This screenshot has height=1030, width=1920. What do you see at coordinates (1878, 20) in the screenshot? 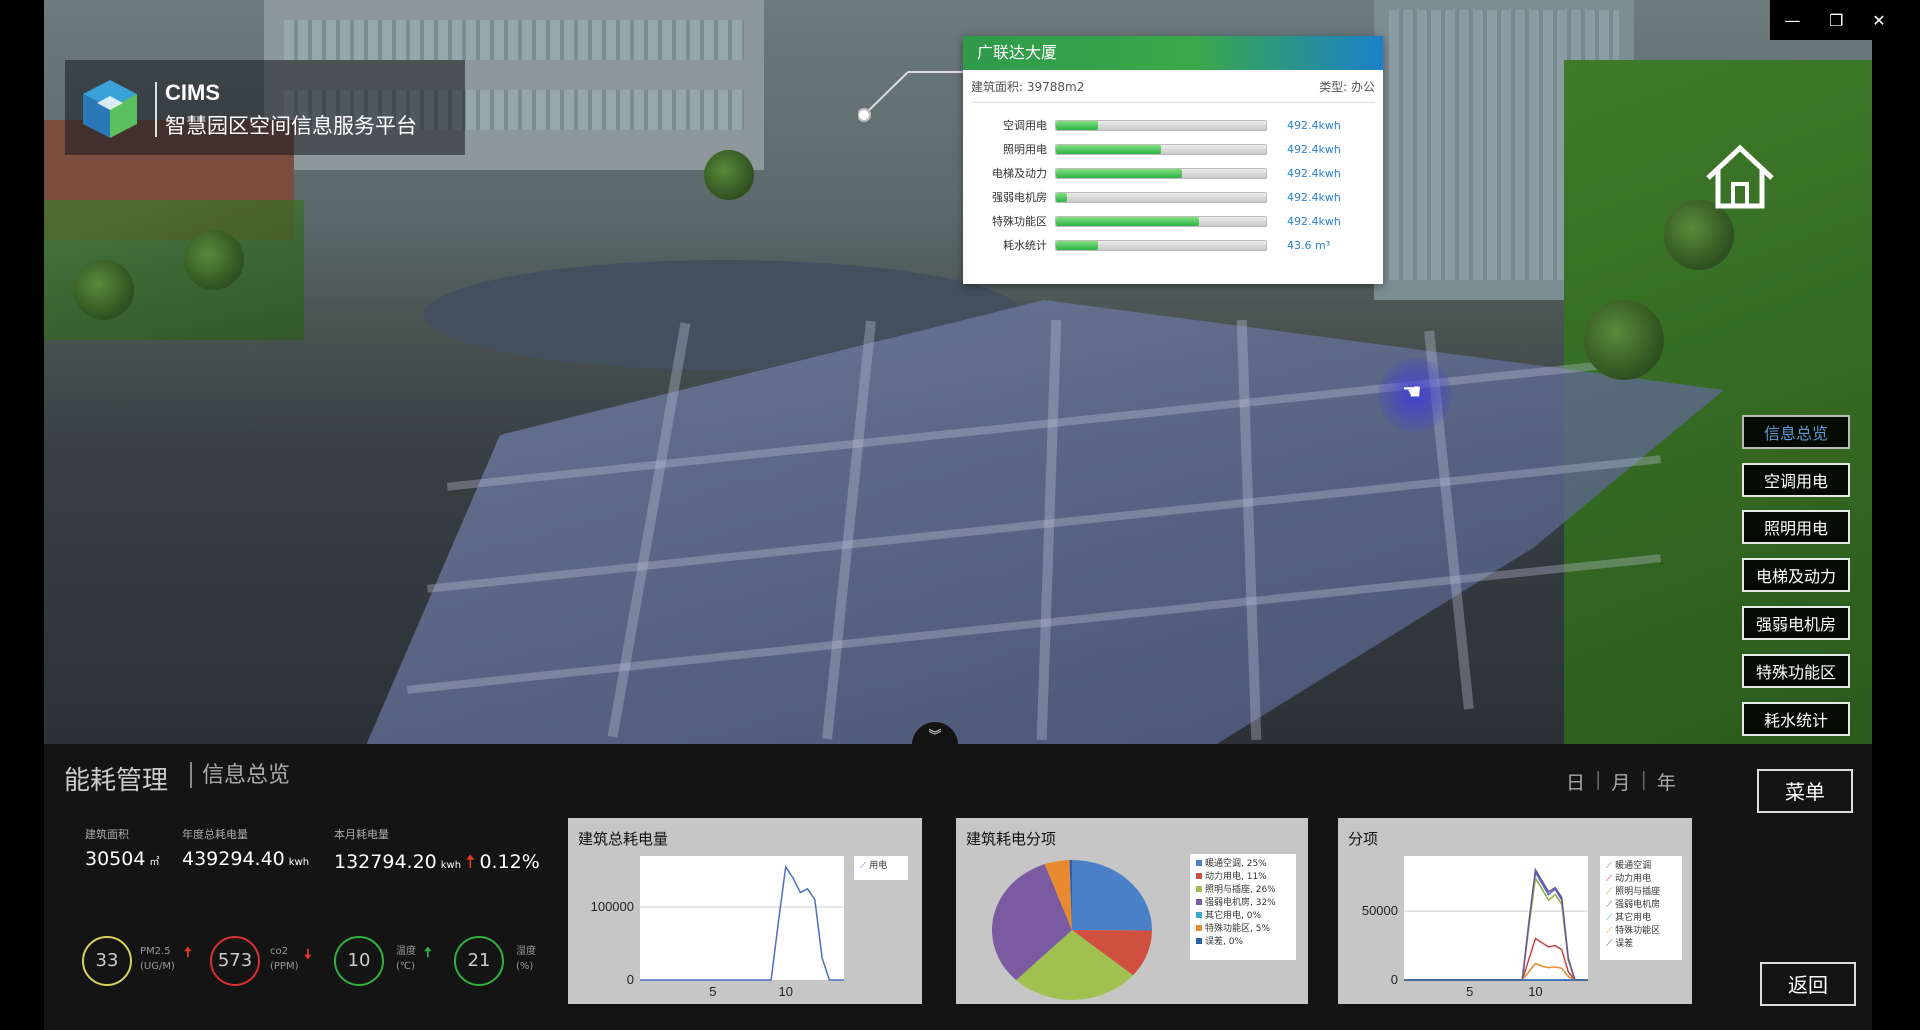
I see `close-icon: ✕` at bounding box center [1878, 20].